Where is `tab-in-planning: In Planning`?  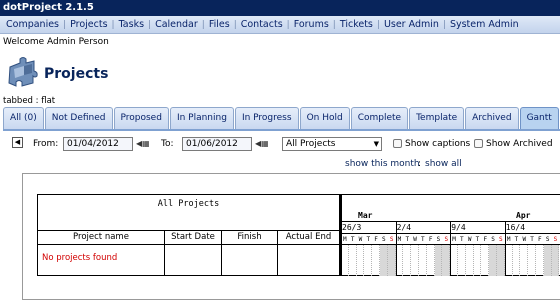
tab-in-planning: In Planning is located at coordinates (201, 118).